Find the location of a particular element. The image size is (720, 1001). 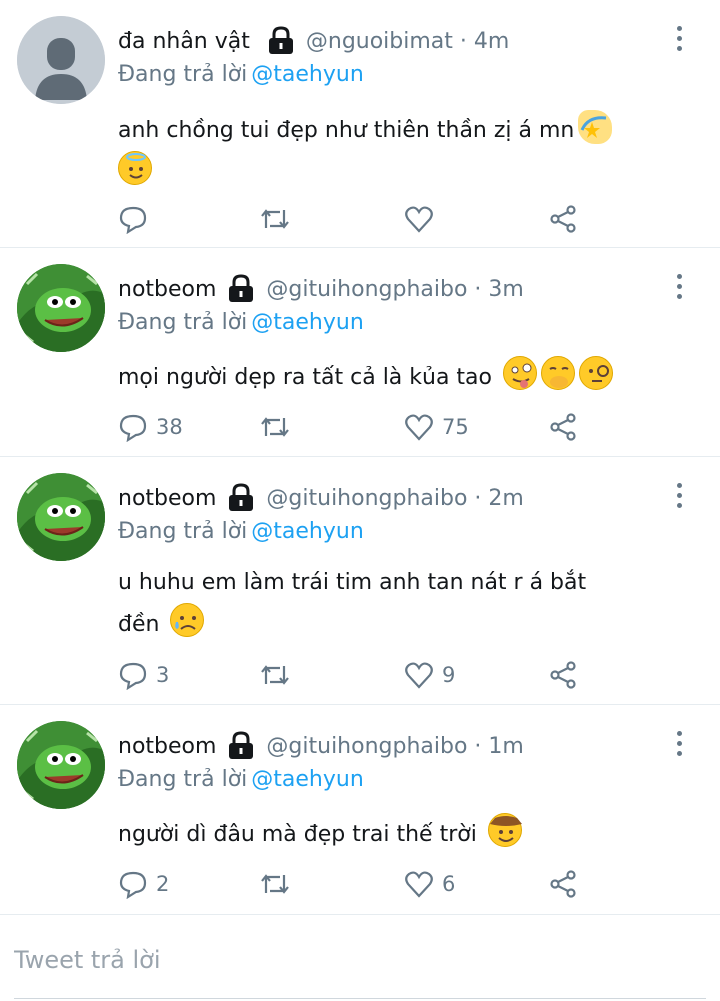

reply-button: 38 is located at coordinates (150, 427).